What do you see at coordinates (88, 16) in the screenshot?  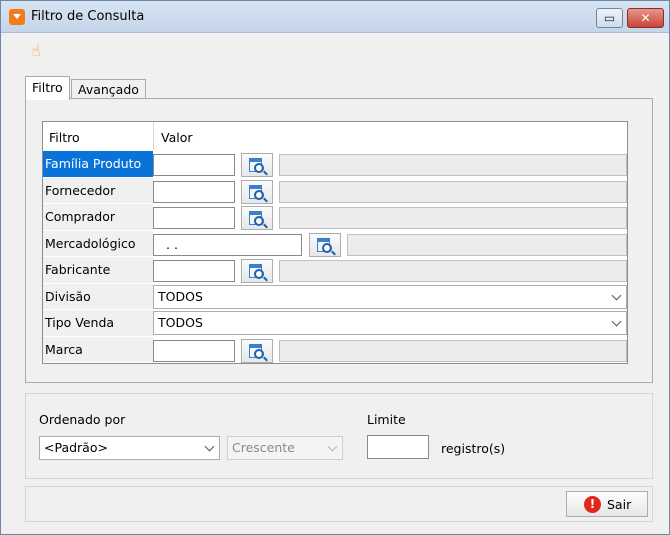 I see `window-title: Filtro de Consulta` at bounding box center [88, 16].